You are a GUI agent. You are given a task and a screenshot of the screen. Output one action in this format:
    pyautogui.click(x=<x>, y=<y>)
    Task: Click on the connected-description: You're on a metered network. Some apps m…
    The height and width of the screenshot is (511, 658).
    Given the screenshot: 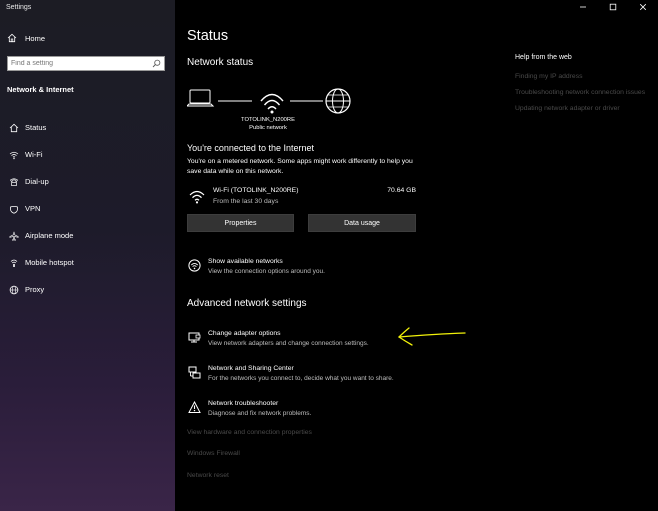 What is the action you would take?
    pyautogui.click(x=300, y=166)
    